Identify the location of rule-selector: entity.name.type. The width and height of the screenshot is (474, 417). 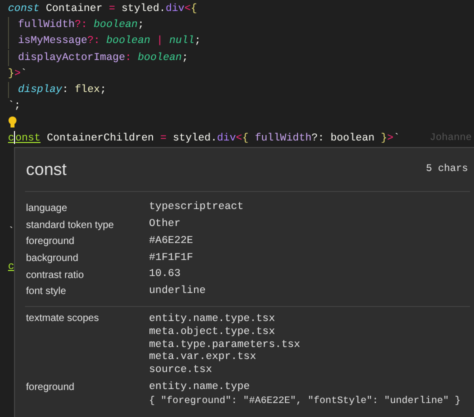
(200, 387).